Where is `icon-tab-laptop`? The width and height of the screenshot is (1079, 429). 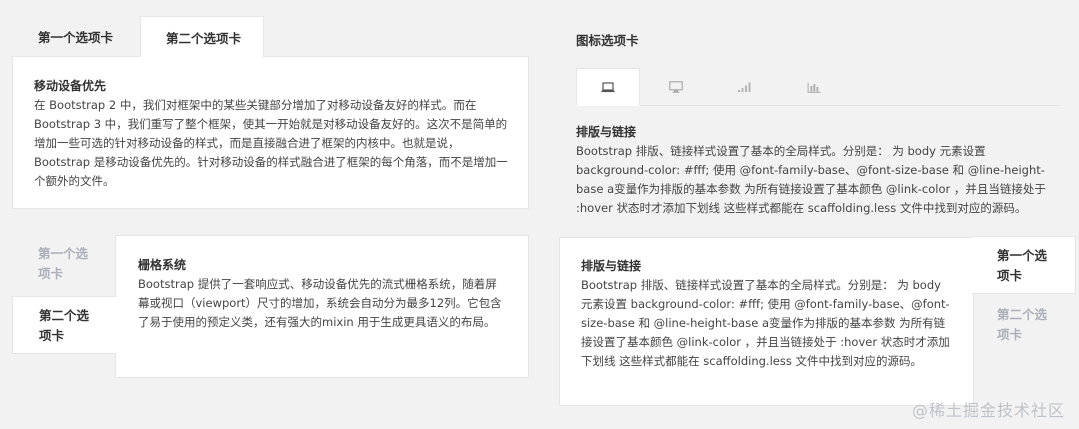 icon-tab-laptop is located at coordinates (608, 87).